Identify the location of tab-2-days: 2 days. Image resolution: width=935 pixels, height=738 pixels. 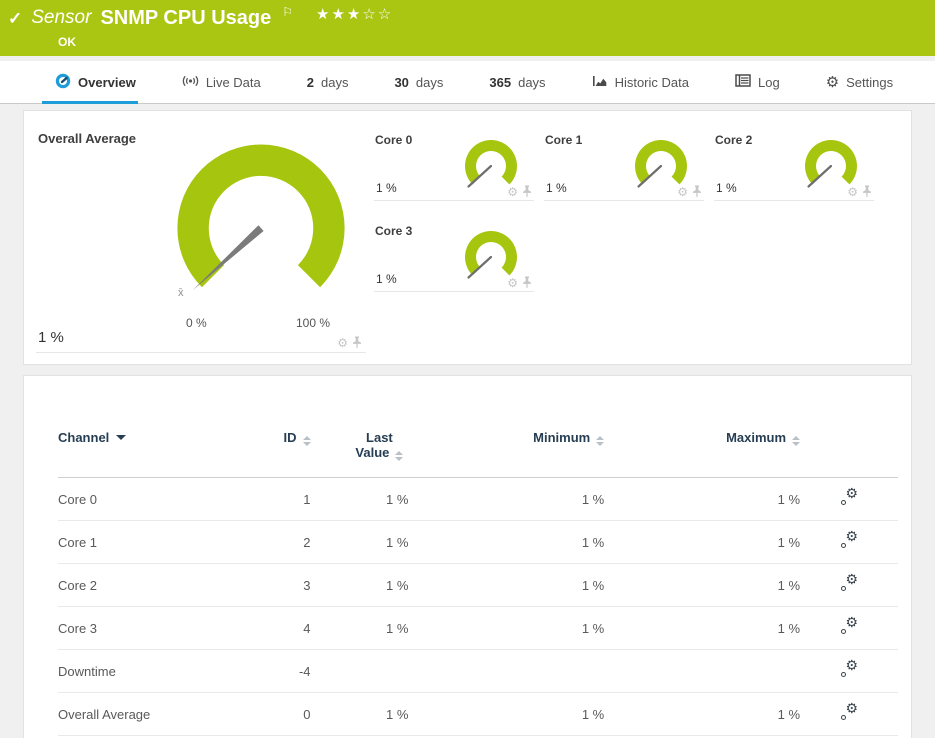
(328, 82).